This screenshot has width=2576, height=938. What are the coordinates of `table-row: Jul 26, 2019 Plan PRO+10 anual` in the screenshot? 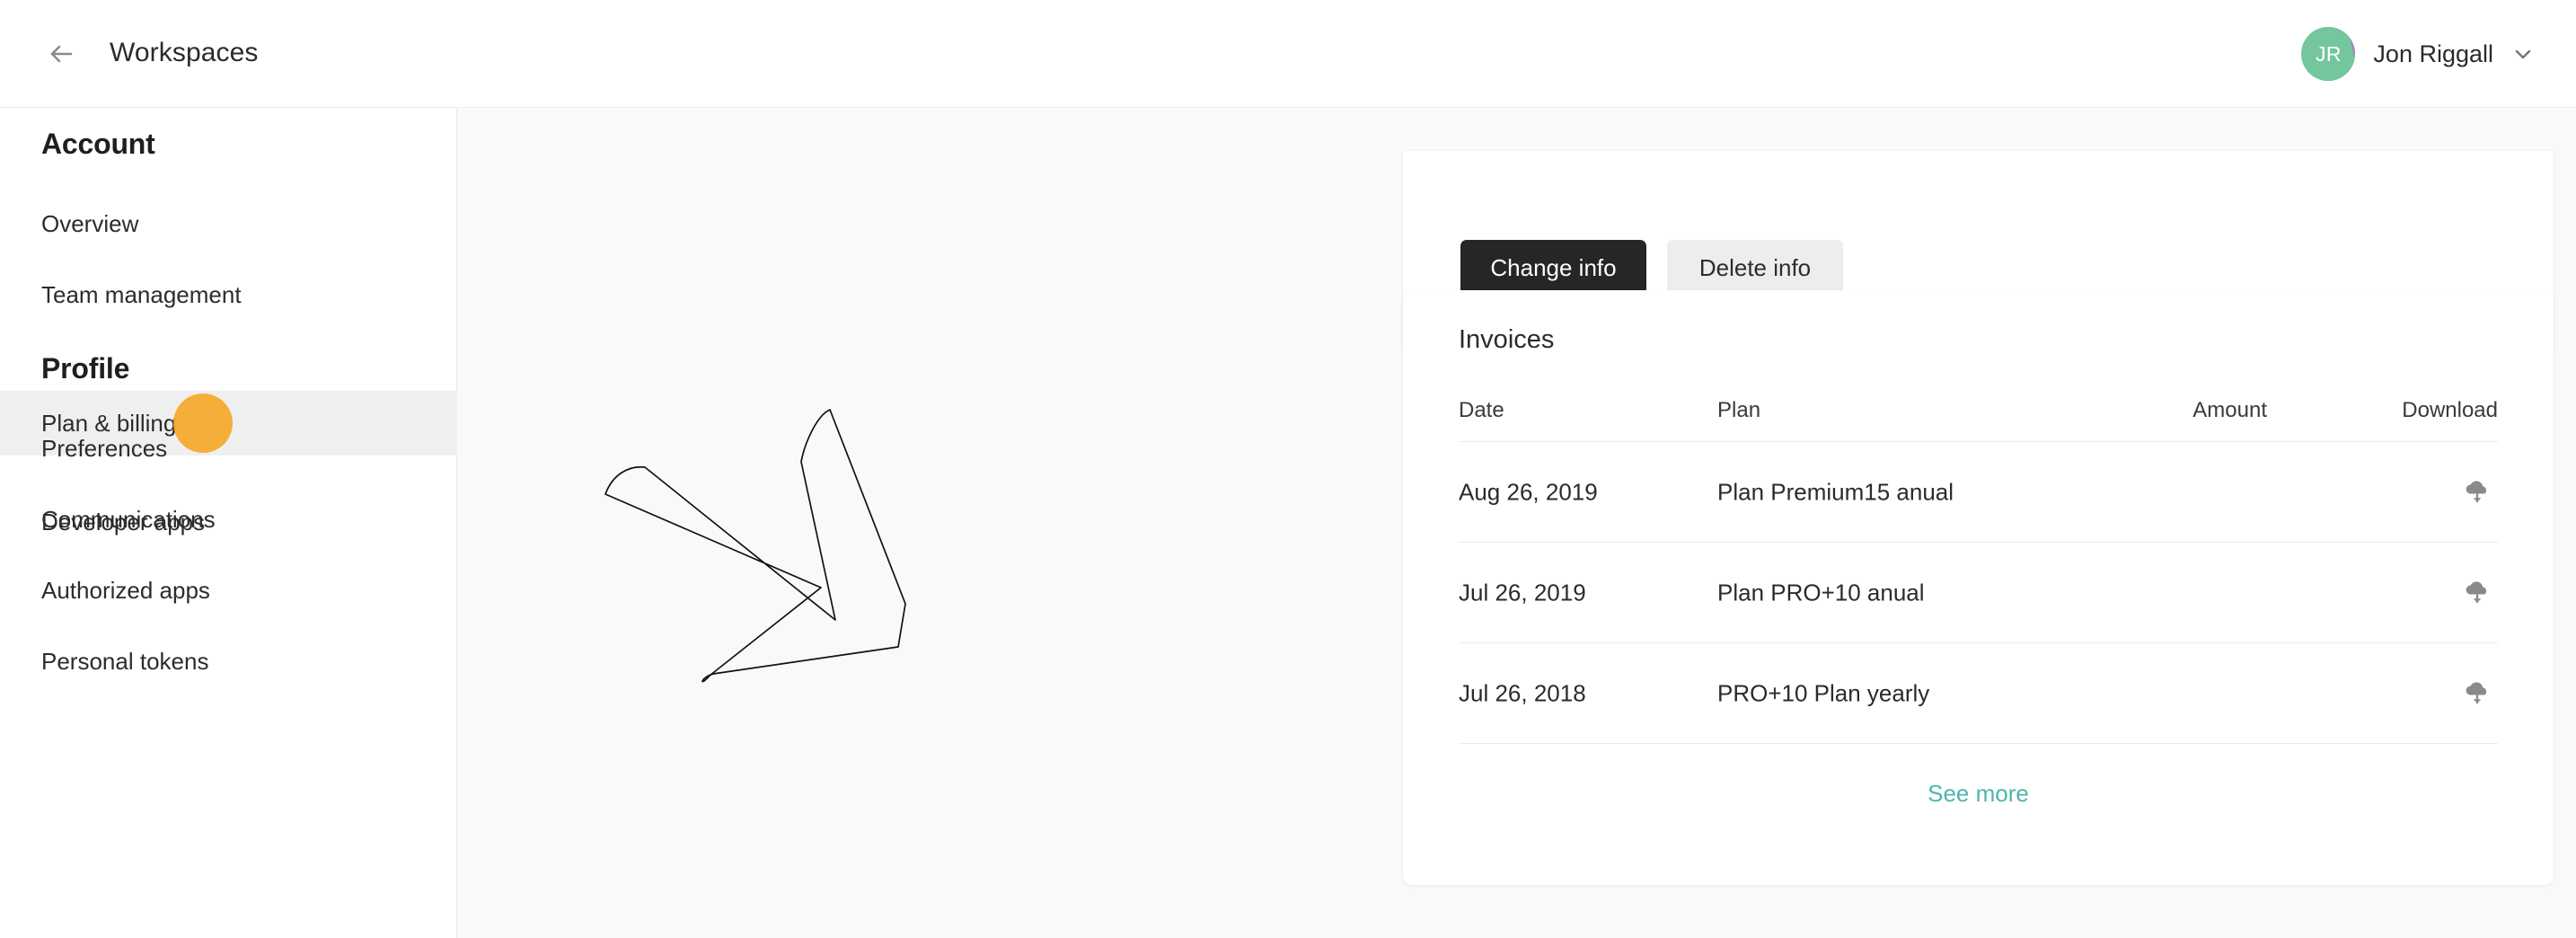 It's located at (1978, 593).